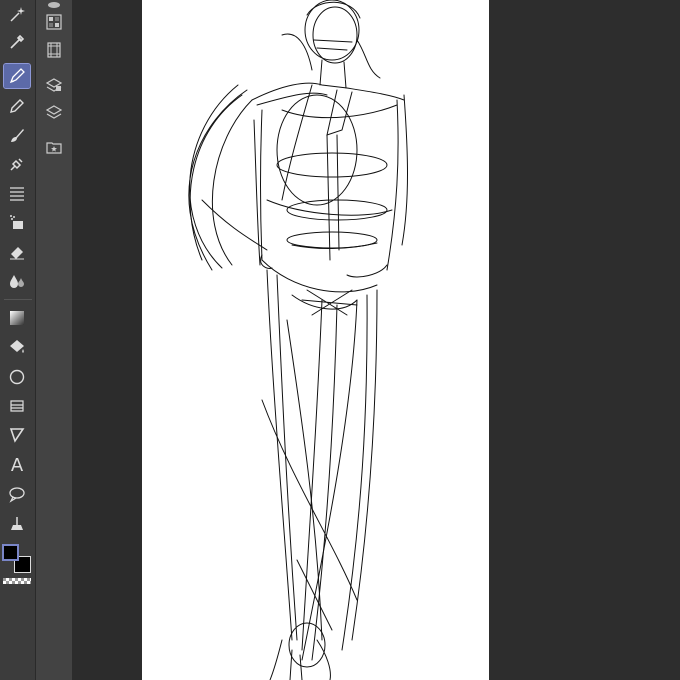  What do you see at coordinates (54, 147) in the screenshot?
I see `folder-star-icon` at bounding box center [54, 147].